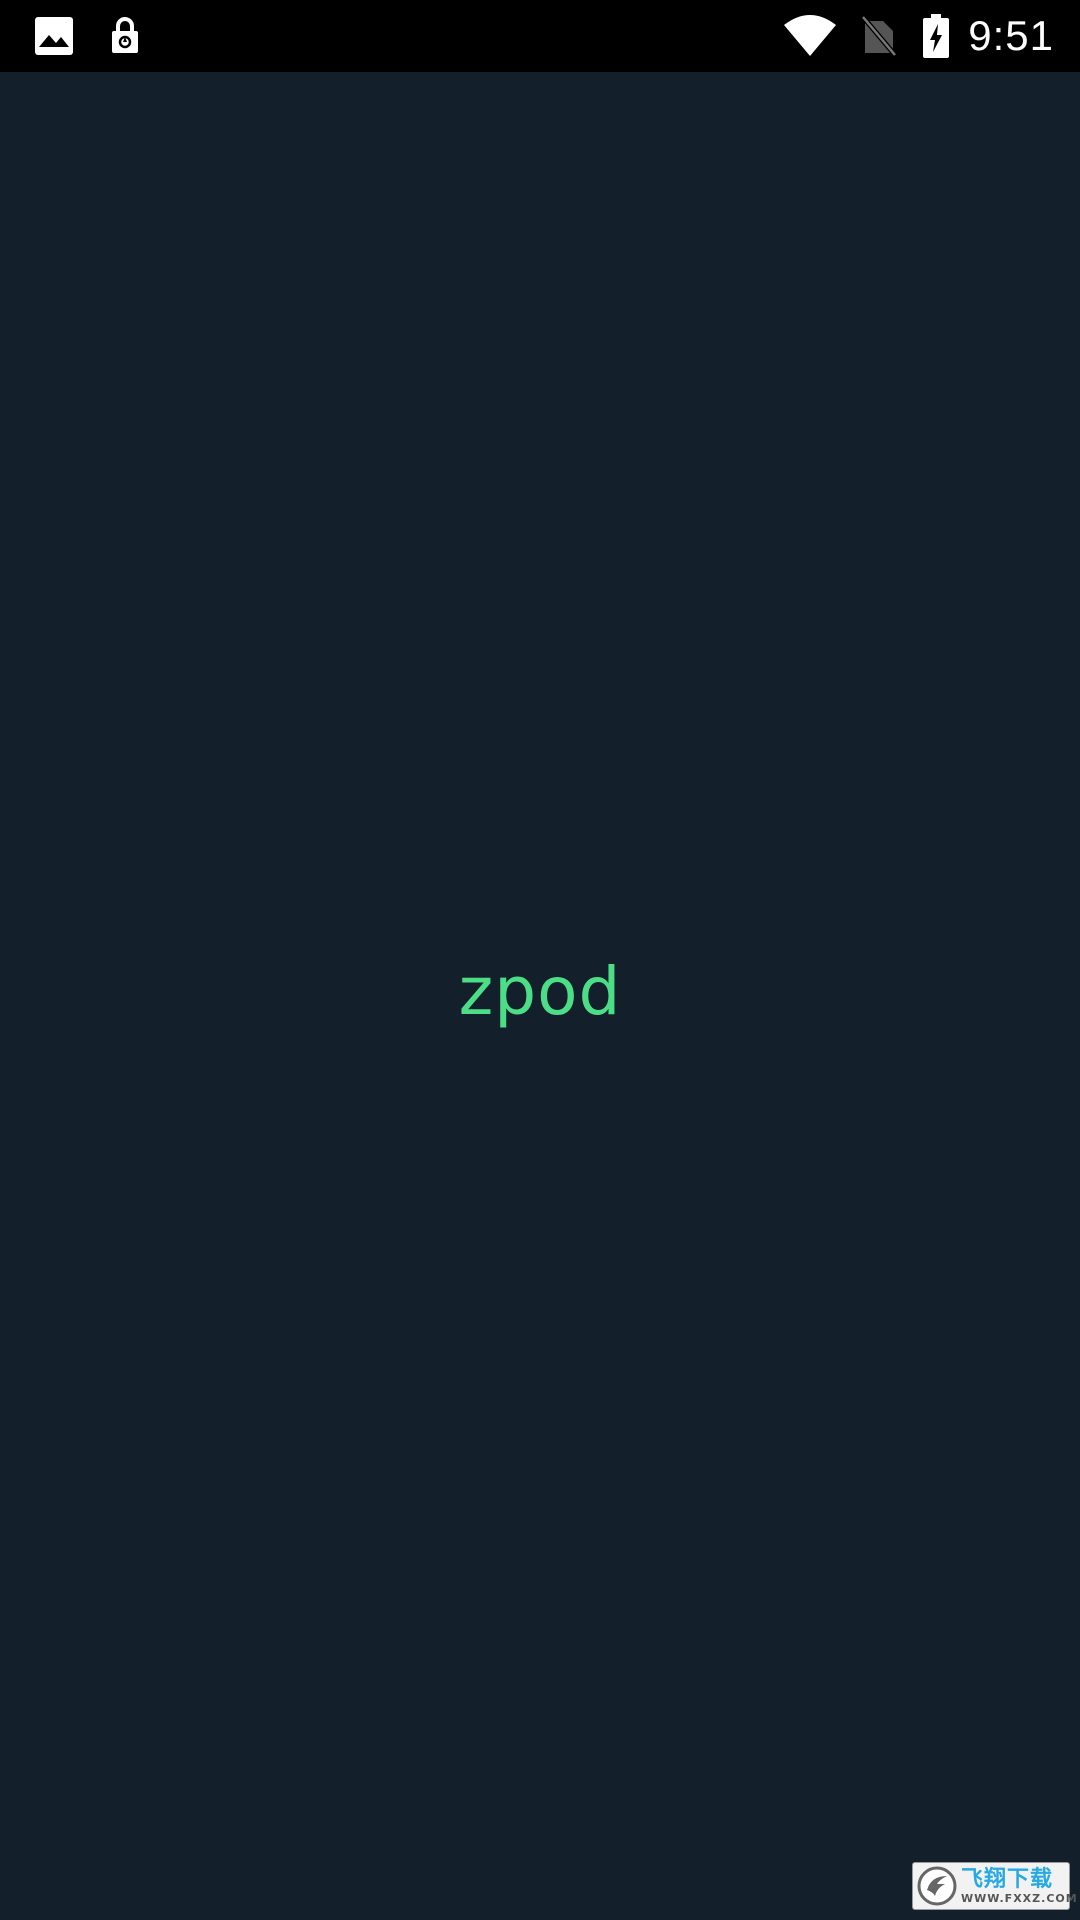  I want to click on status-bar: 9:51, so click(540, 36).